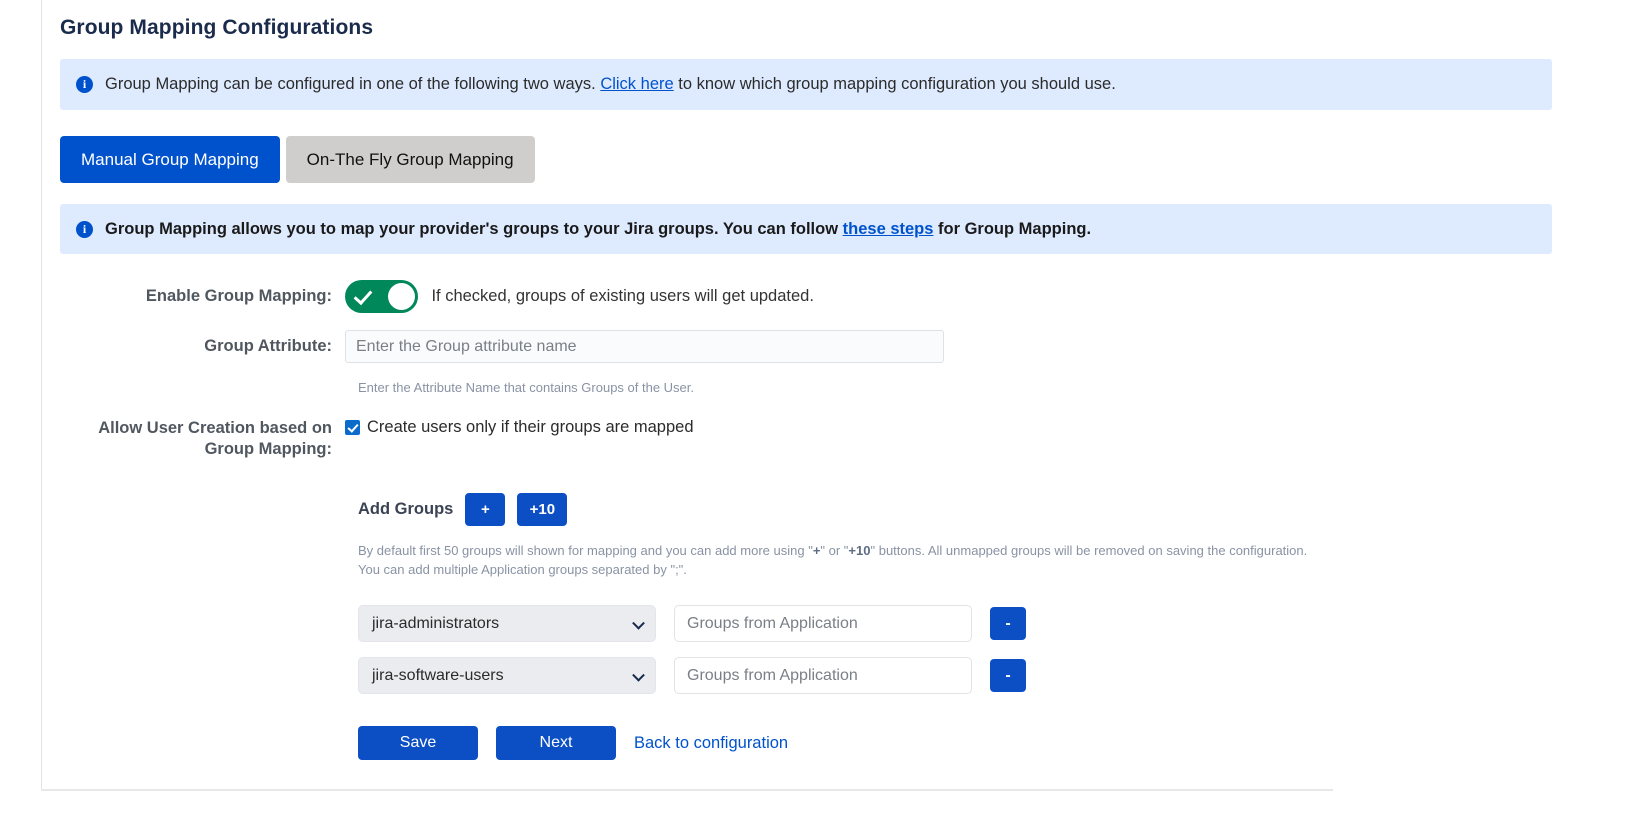  What do you see at coordinates (418, 743) in the screenshot?
I see `save-button: Save` at bounding box center [418, 743].